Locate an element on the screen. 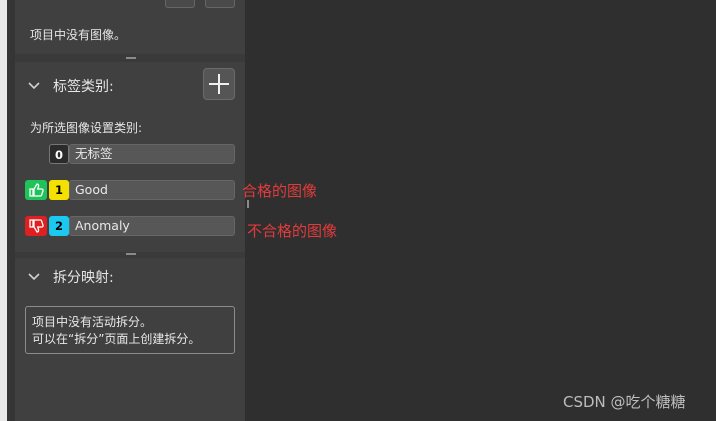 The image size is (716, 421). anomaly-annotation: 不合格的图像 is located at coordinates (292, 231).